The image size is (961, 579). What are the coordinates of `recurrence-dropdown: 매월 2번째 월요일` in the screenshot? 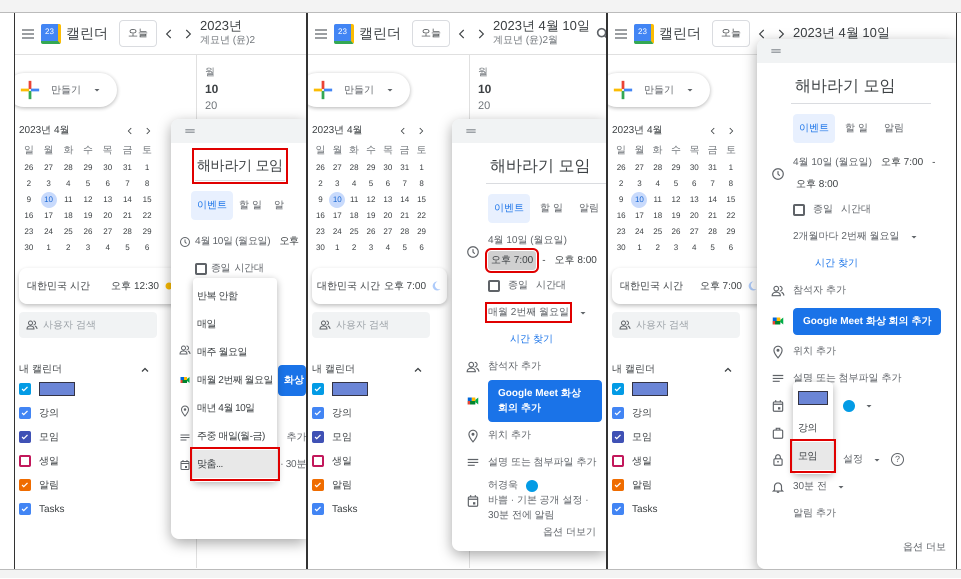 It's located at (529, 312).